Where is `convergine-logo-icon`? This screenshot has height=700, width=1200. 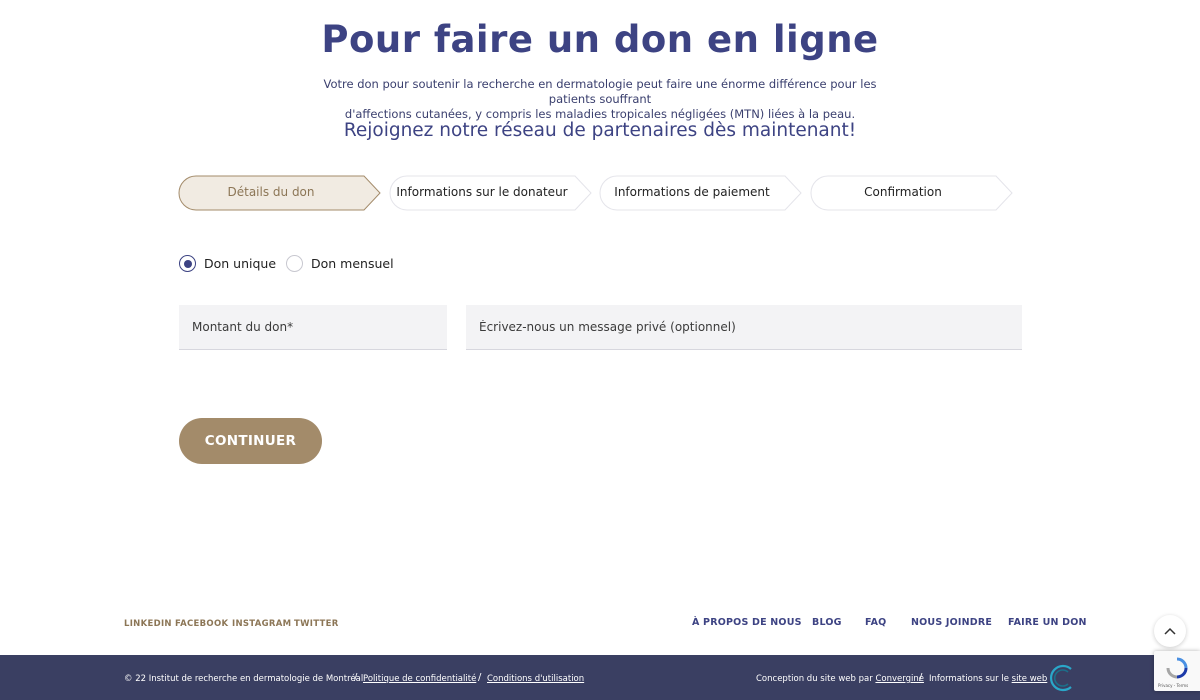
convergine-logo-icon is located at coordinates (1062, 678).